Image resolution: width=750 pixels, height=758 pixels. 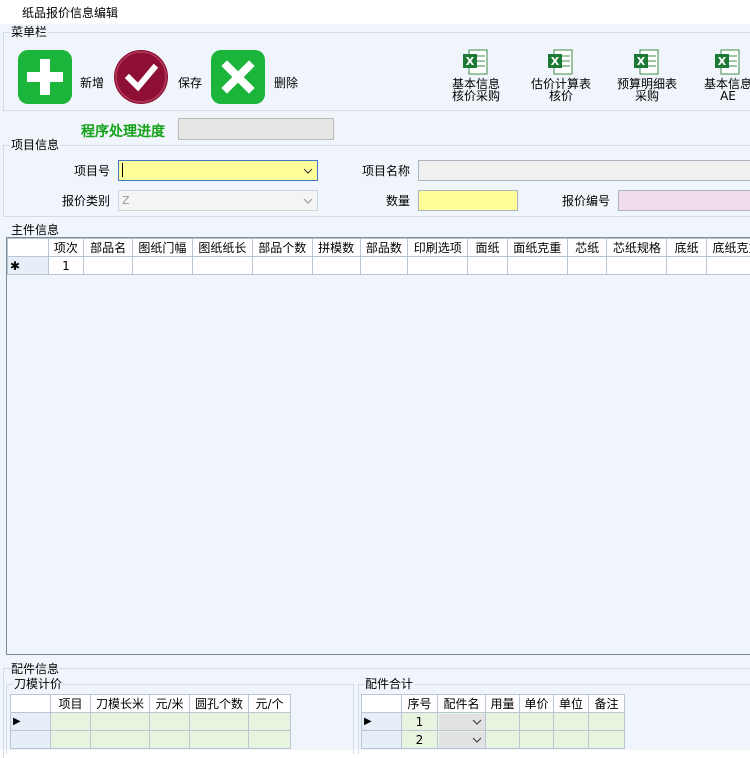 What do you see at coordinates (282, 248) in the screenshot?
I see `column-header: 部品个数` at bounding box center [282, 248].